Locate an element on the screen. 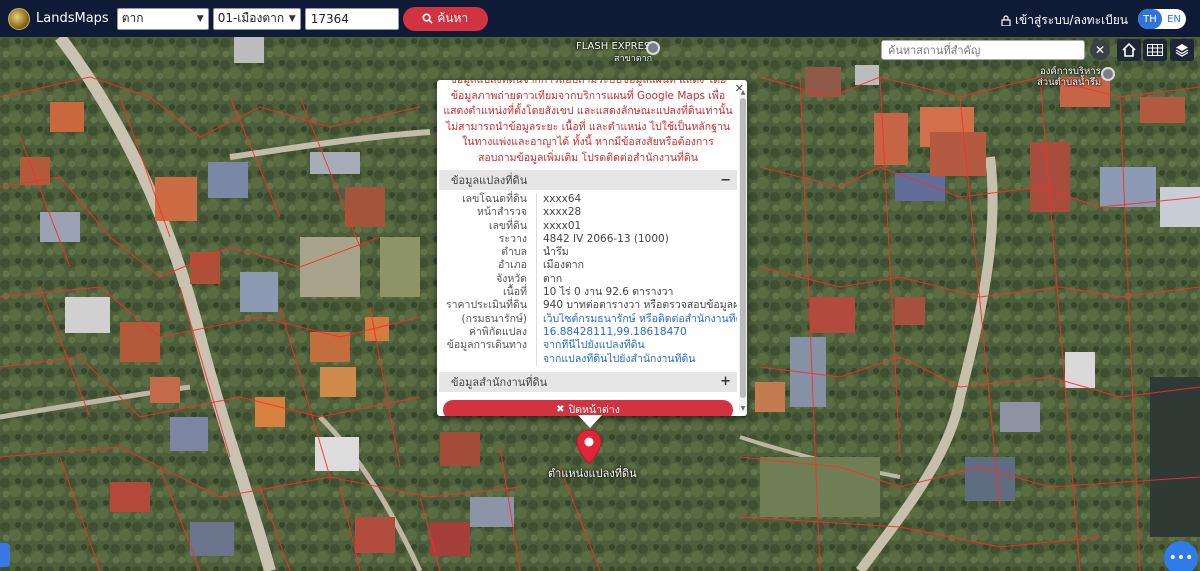 This screenshot has height=571, width=1200. row-coordinates: ค่าพิกัดแปลง 16.88428111,99.18618470 is located at coordinates (588, 332).